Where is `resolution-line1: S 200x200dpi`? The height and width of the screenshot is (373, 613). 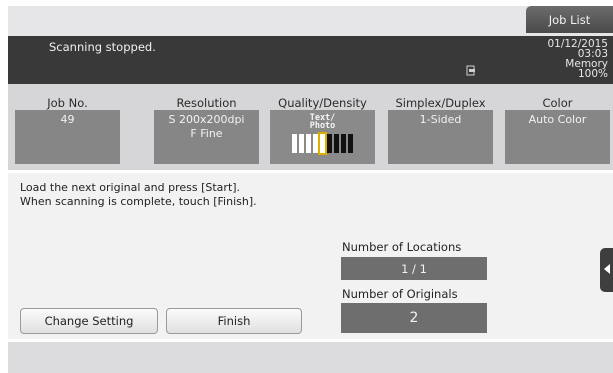 resolution-line1: S 200x200dpi is located at coordinates (206, 119).